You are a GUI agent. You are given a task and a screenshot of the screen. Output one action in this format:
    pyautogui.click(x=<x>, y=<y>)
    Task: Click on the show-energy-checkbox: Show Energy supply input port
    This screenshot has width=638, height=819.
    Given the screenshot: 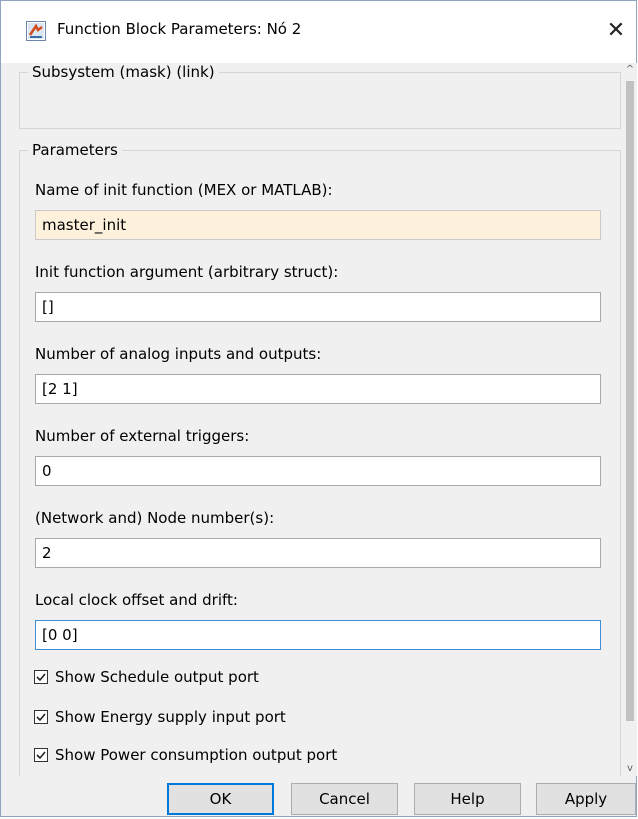 What is the action you would take?
    pyautogui.click(x=160, y=717)
    